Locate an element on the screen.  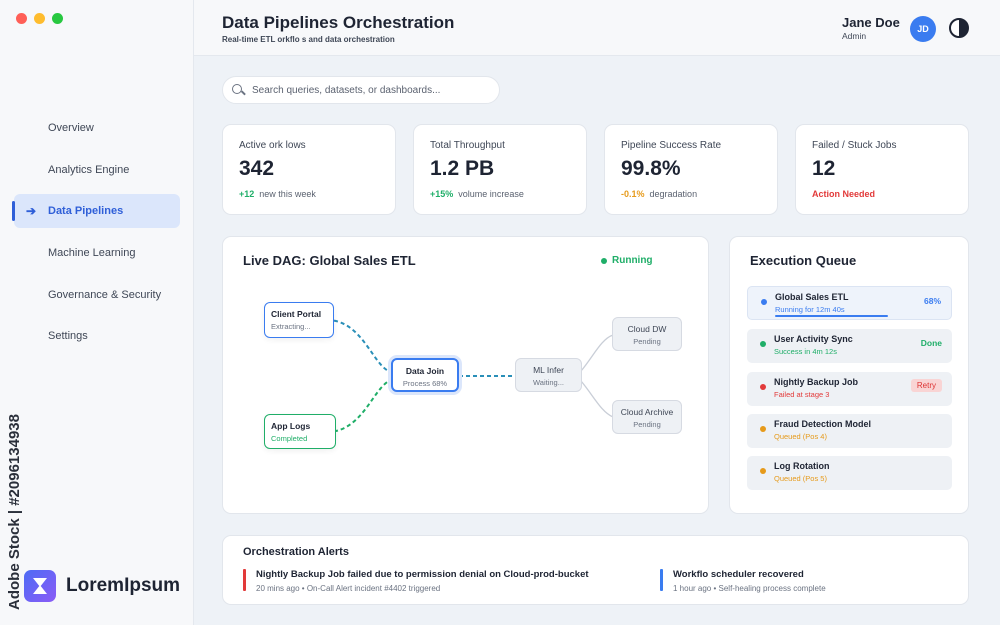
stat-delta: -0.1% is located at coordinates (633, 194).